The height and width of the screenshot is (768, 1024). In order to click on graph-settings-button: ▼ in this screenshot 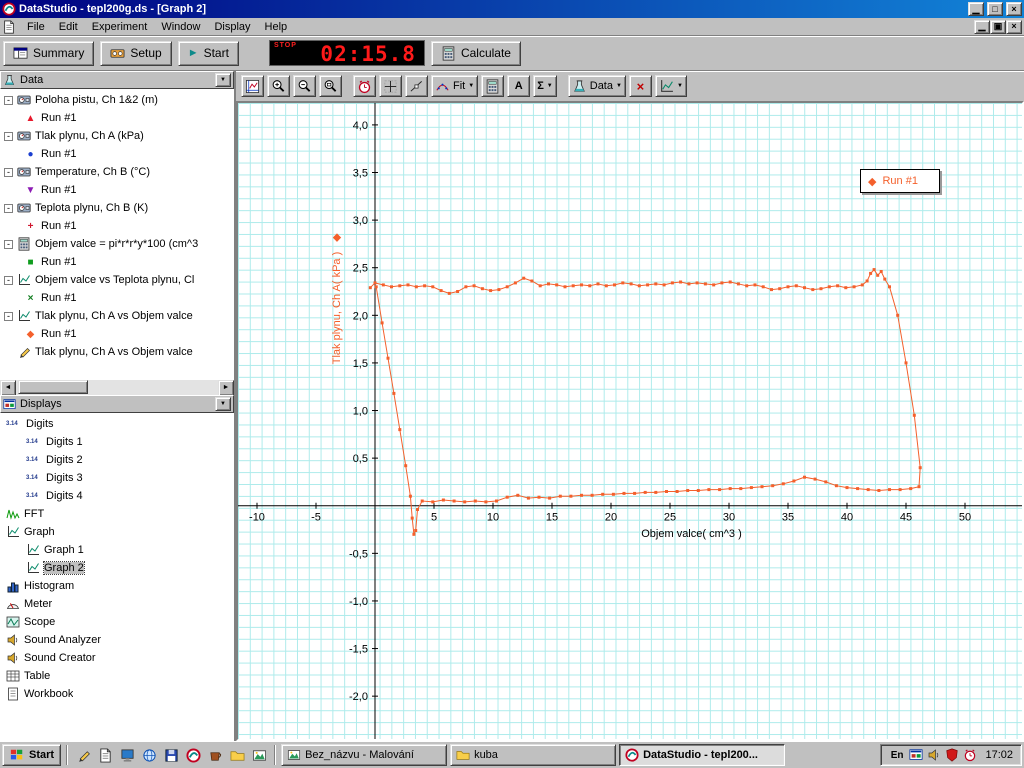, I will do `click(670, 86)`.